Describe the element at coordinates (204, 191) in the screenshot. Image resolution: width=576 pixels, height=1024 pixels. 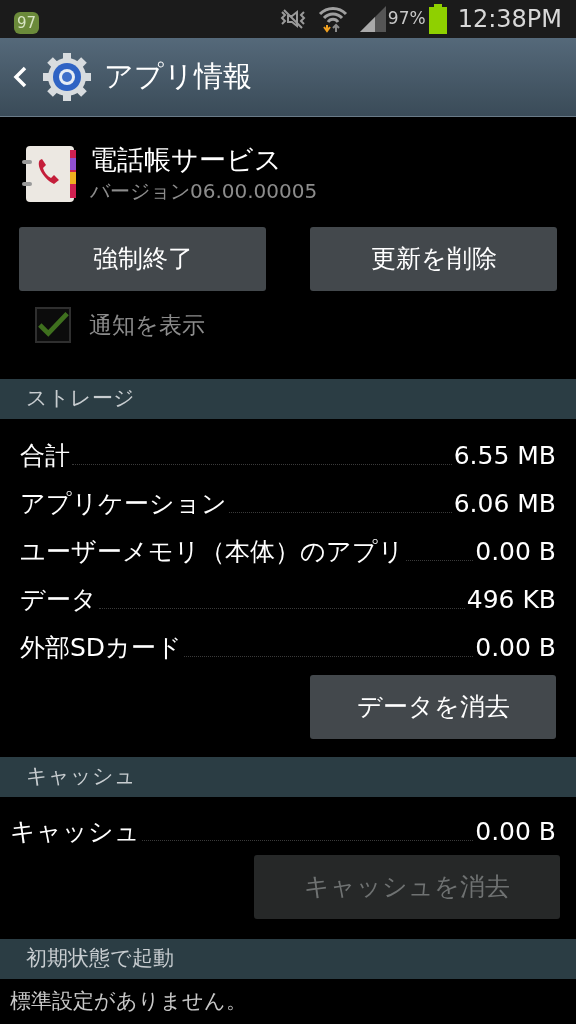
I see `app-version: バージョン06.00.00005` at that location.